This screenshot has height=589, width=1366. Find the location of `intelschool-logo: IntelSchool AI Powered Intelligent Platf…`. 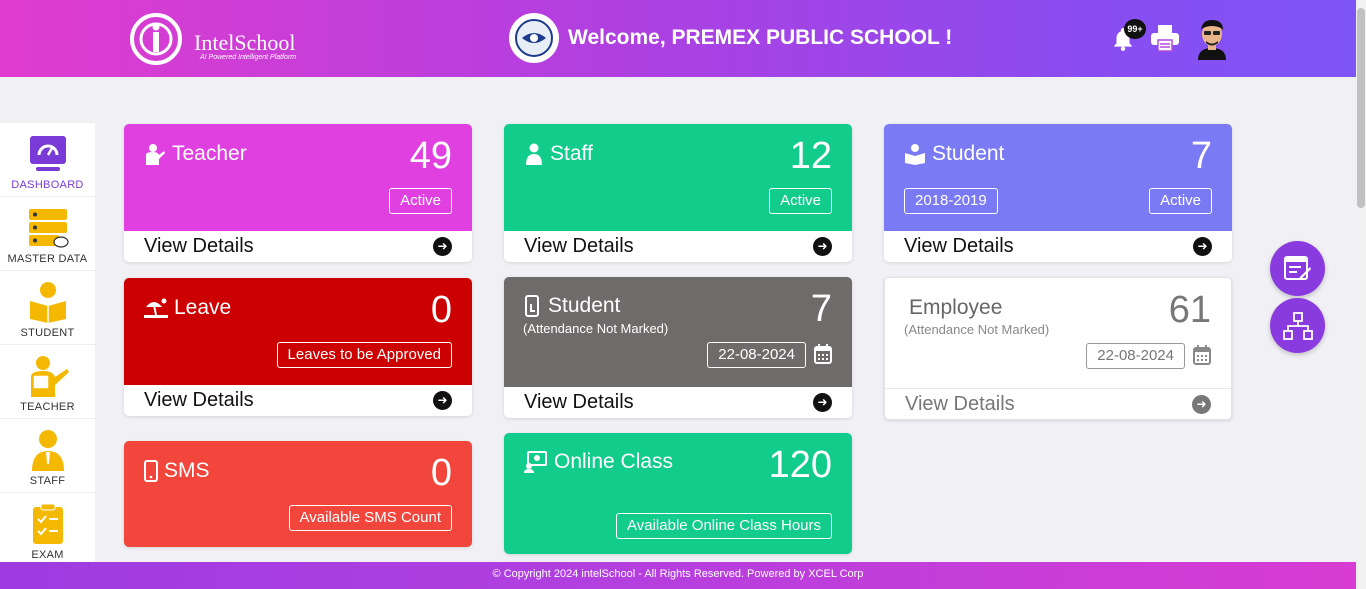

intelschool-logo: IntelSchool AI Powered Intelligent Platf… is located at coordinates (223, 39).